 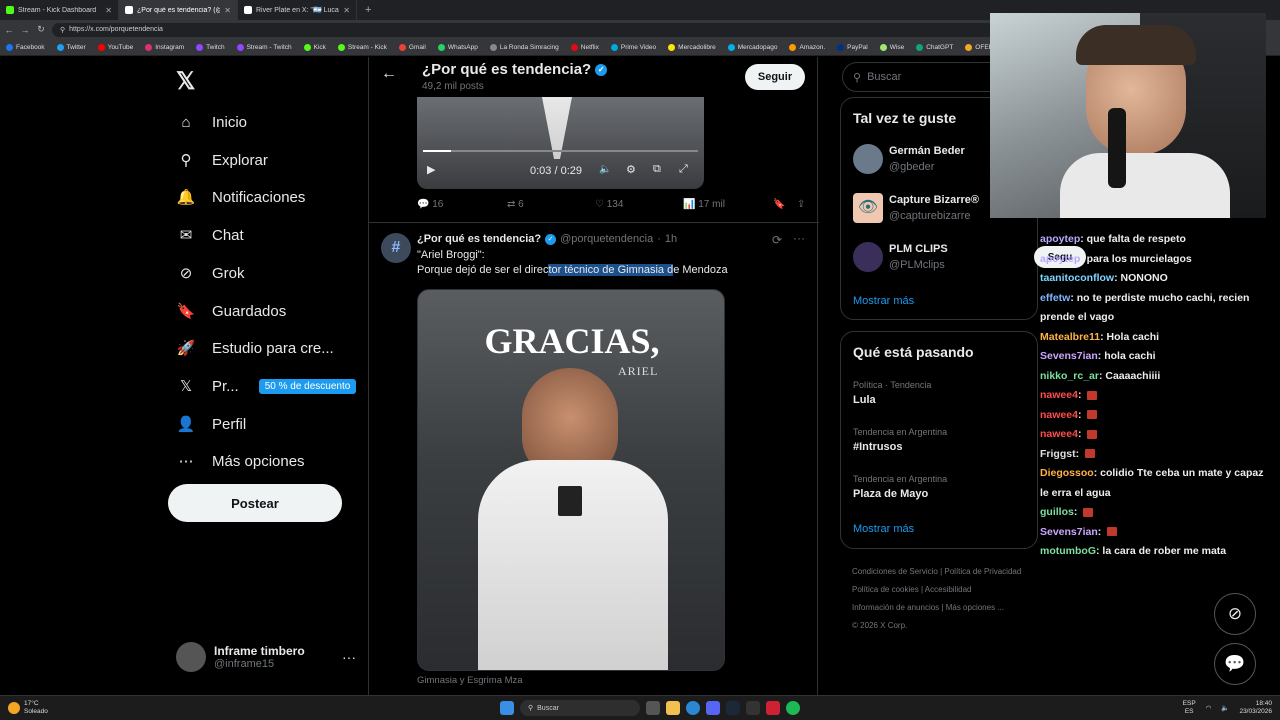 I want to click on browser-tab: Stream - Kick Dashboard ✕, so click(x=59, y=10).